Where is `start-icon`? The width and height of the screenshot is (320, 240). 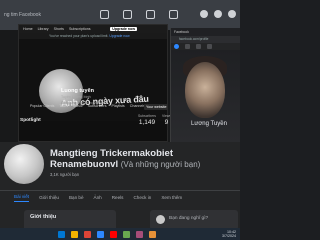
start-icon is located at coordinates (61, 234).